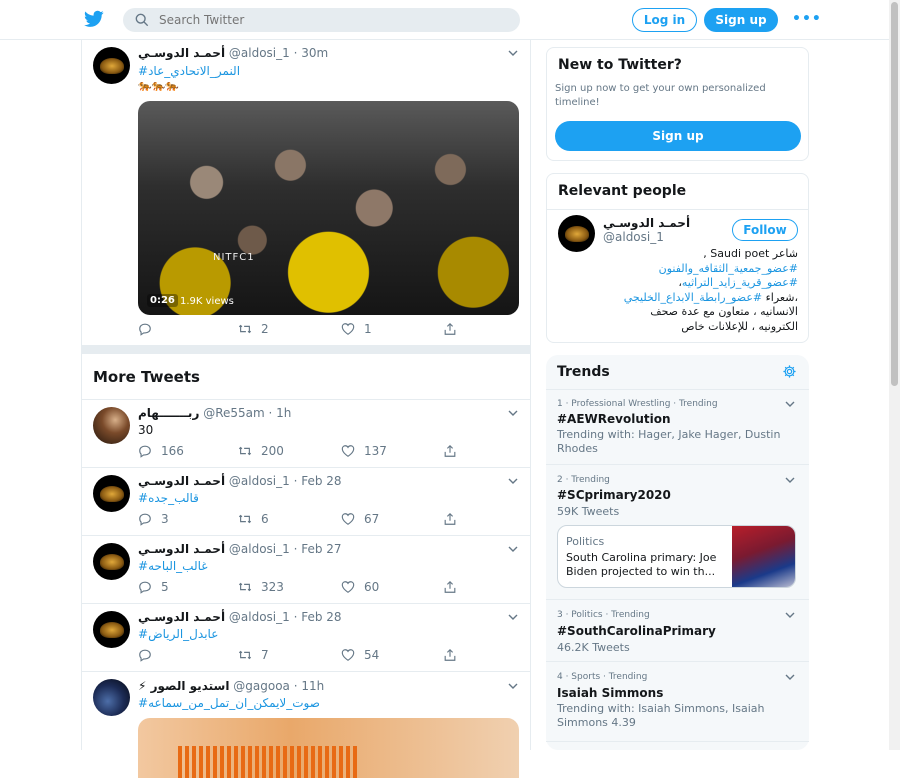  I want to click on tweet-card: ربـــــــهام @Re55am · 1h 30 166 200 137, so click(306, 434).